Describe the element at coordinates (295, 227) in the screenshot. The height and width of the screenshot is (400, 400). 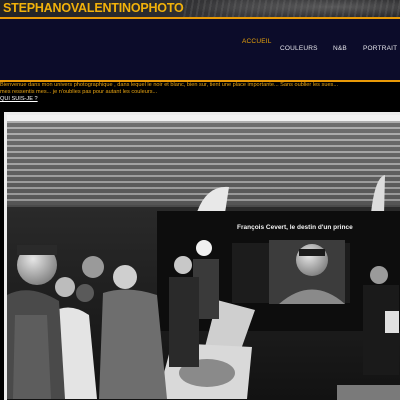
I see `poster-caption: François Cevert, le destin d'un prince` at that location.